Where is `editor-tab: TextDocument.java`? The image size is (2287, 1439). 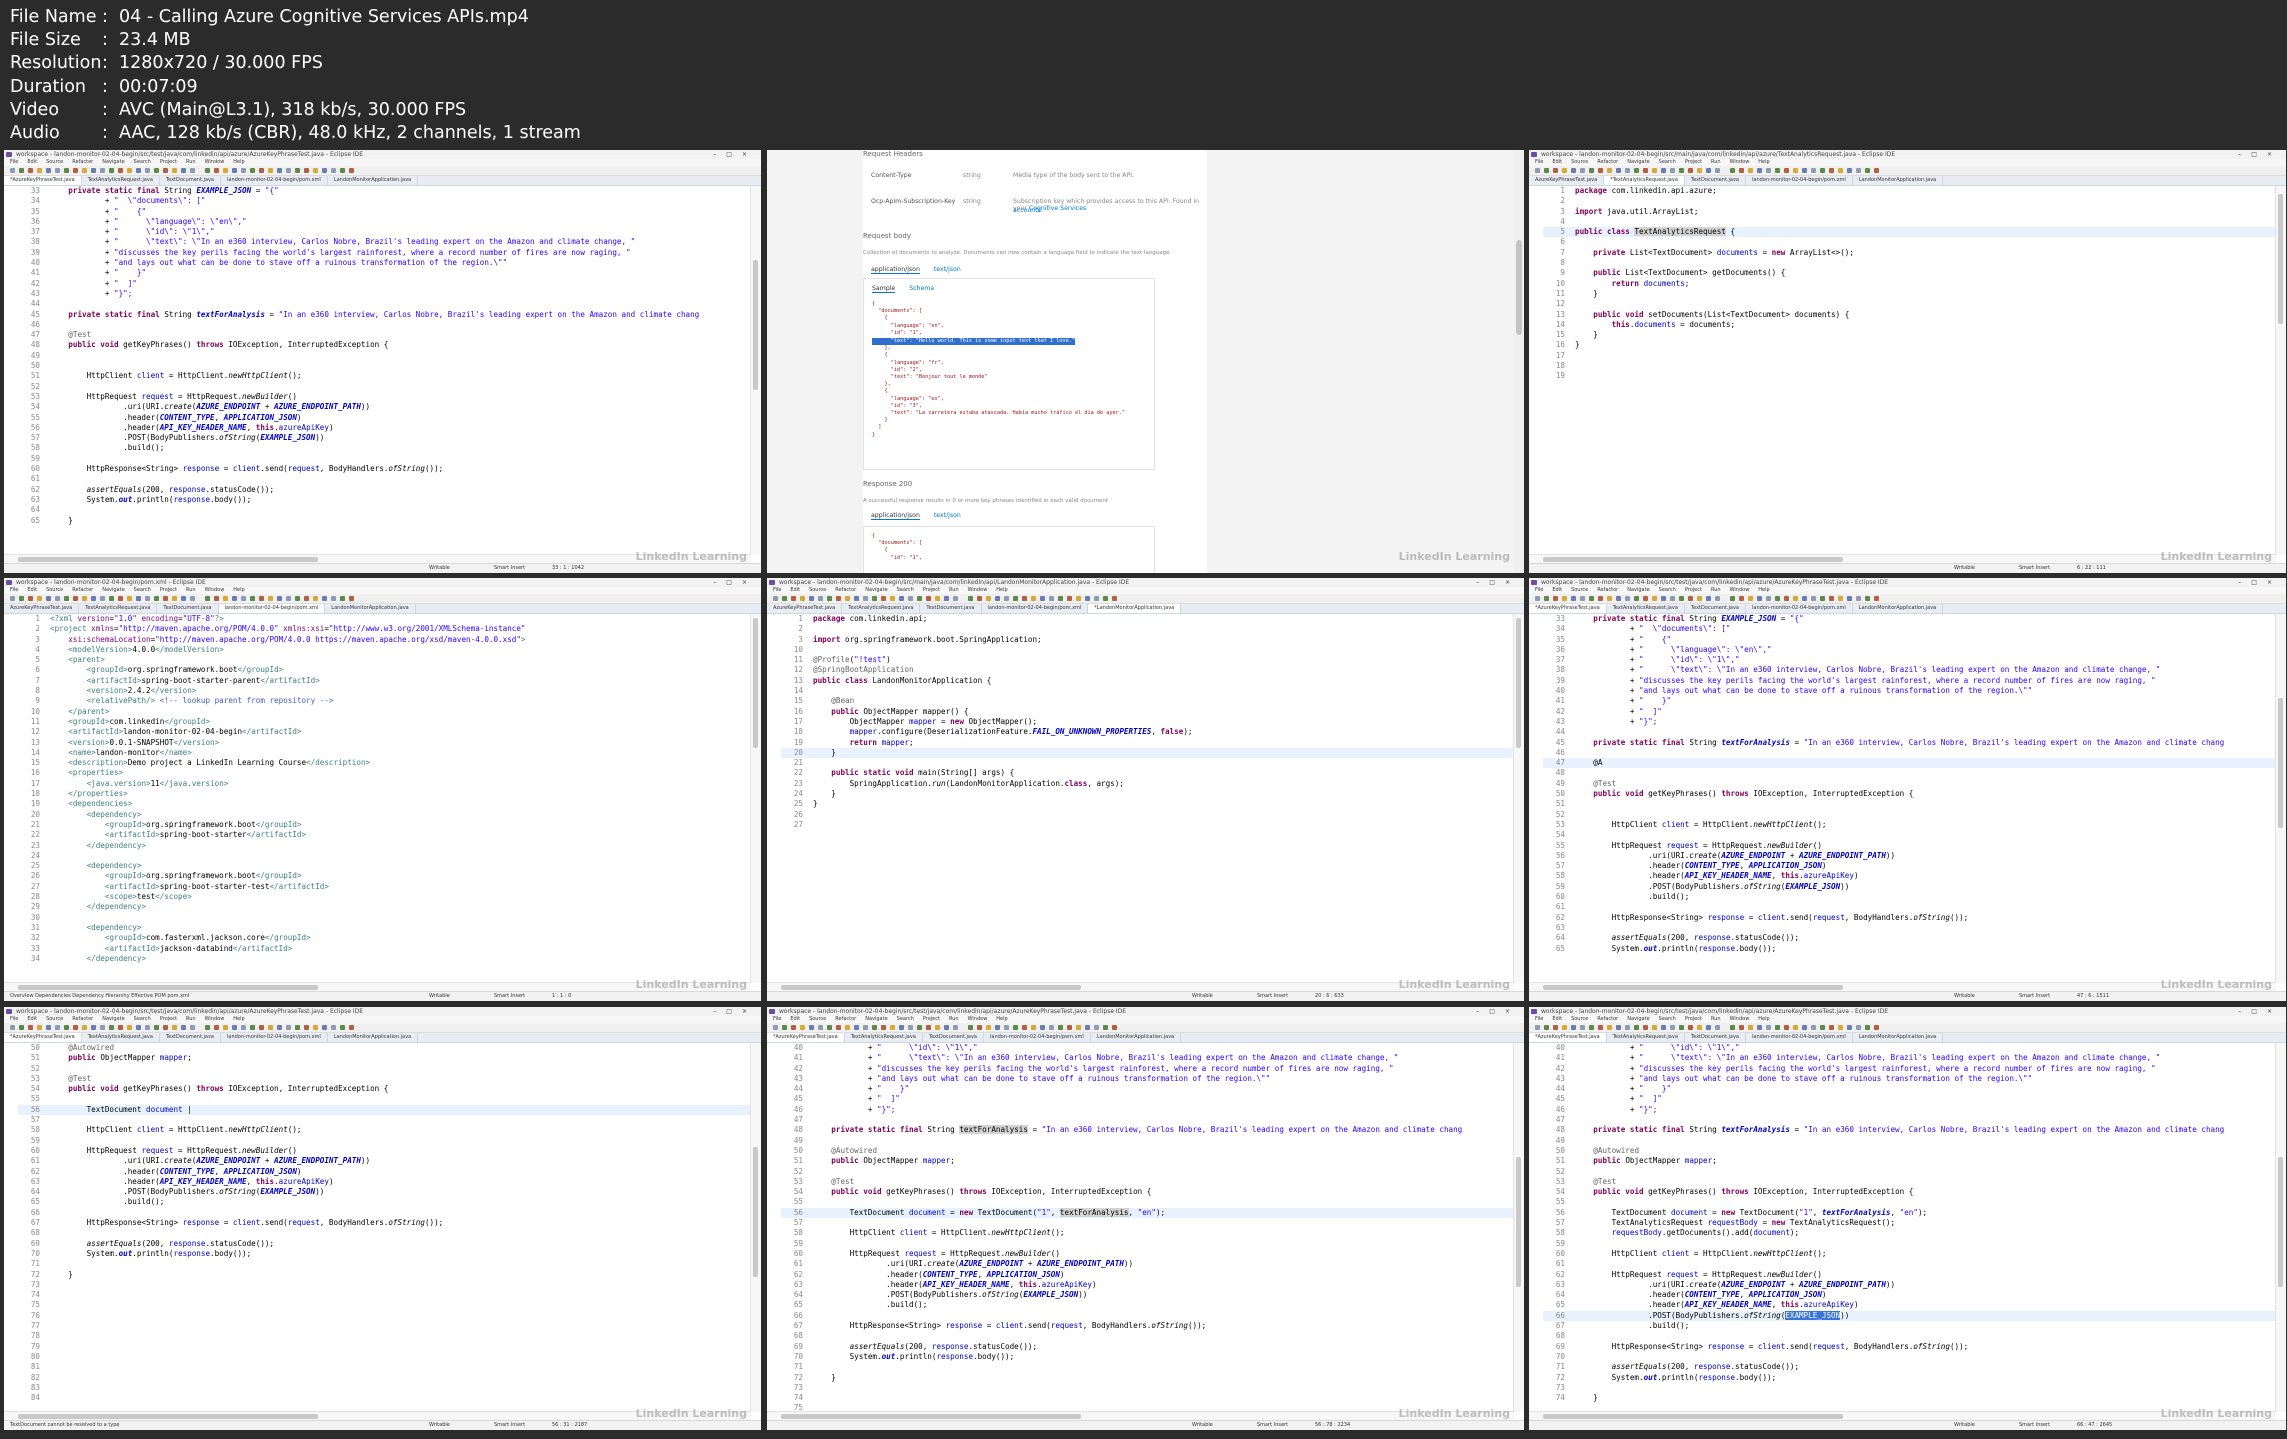
editor-tab: TextDocument.java is located at coordinates (188, 608).